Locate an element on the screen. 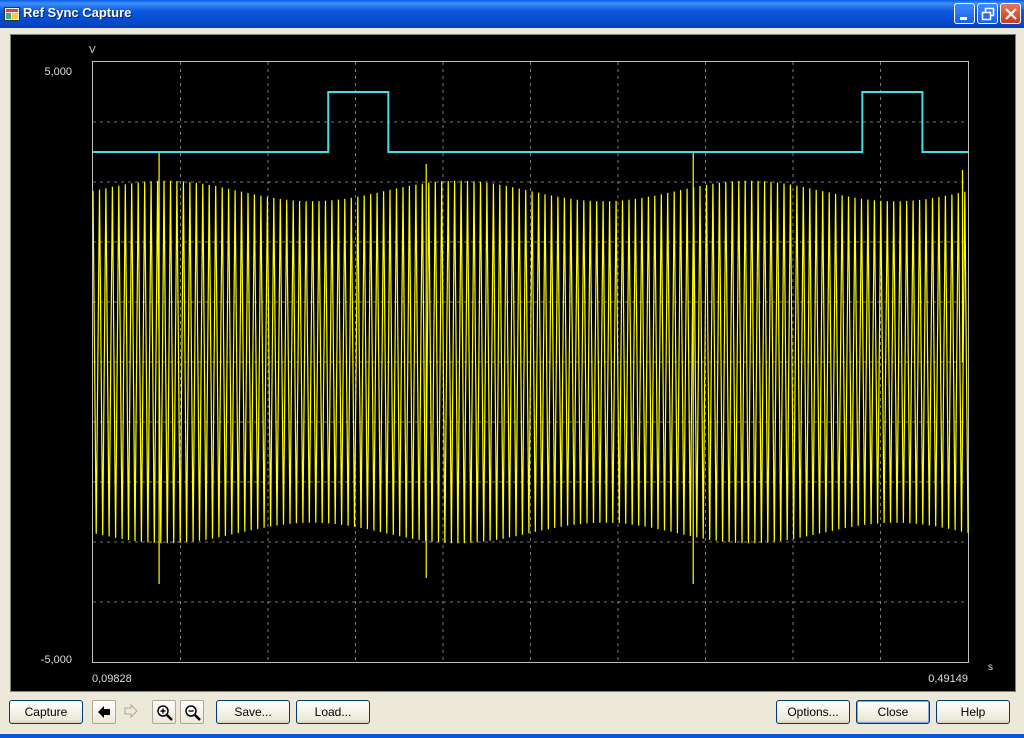 The image size is (1024, 738). help-button: Help is located at coordinates (973, 712).